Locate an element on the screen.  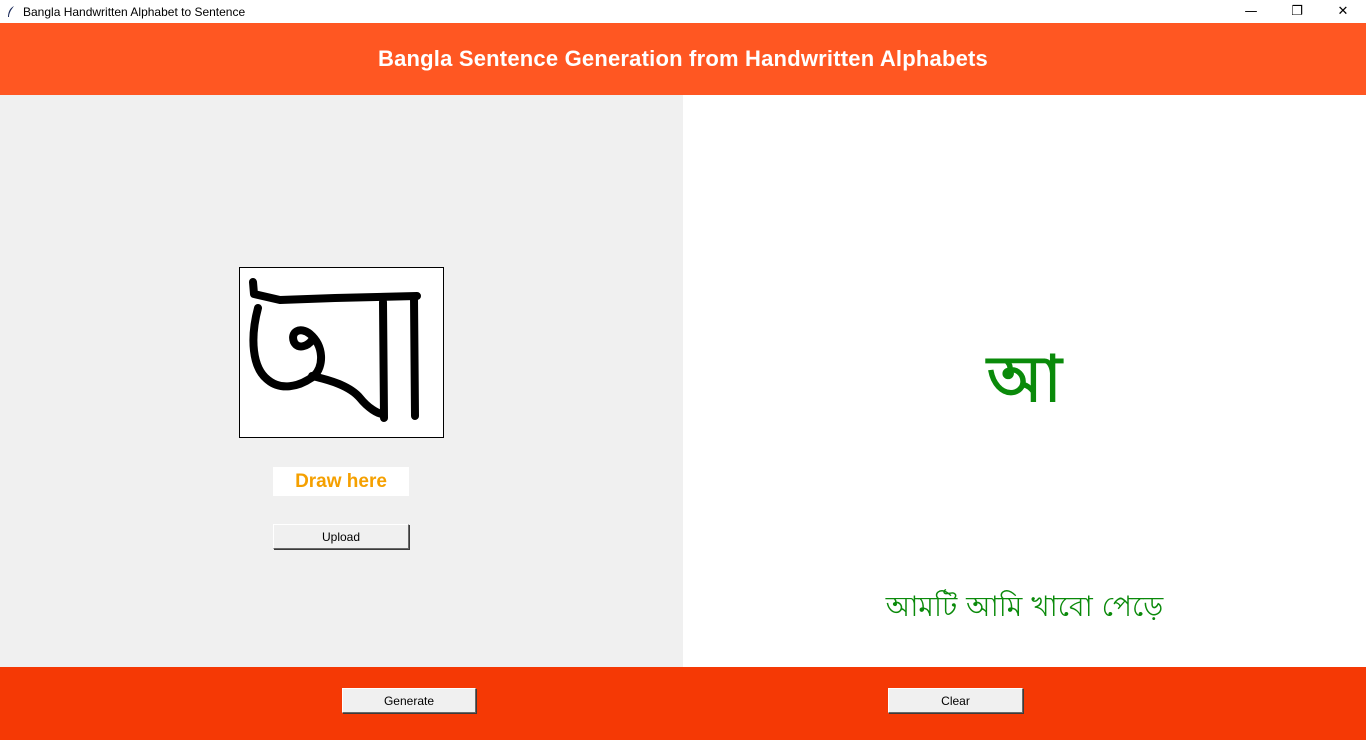
footer-bar: Generate Clear is located at coordinates (683, 703).